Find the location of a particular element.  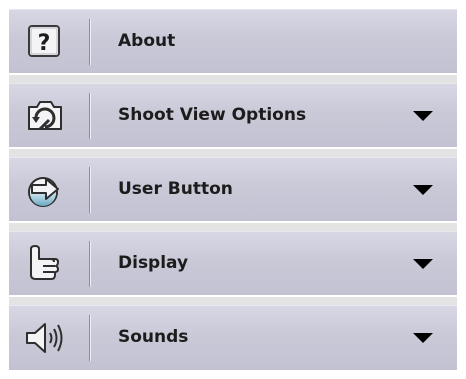

help-icon: ? is located at coordinates (45, 42).